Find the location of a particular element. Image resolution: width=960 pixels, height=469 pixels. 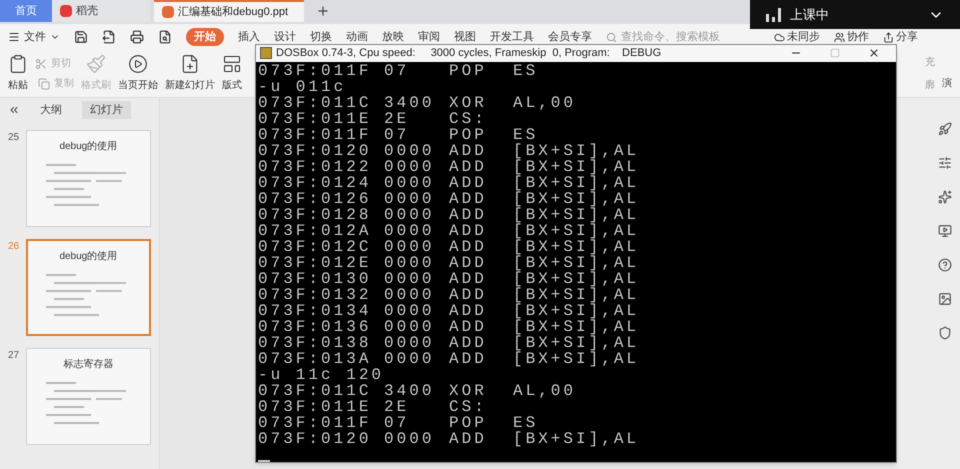

header-action: 未同步 is located at coordinates (797, 37).